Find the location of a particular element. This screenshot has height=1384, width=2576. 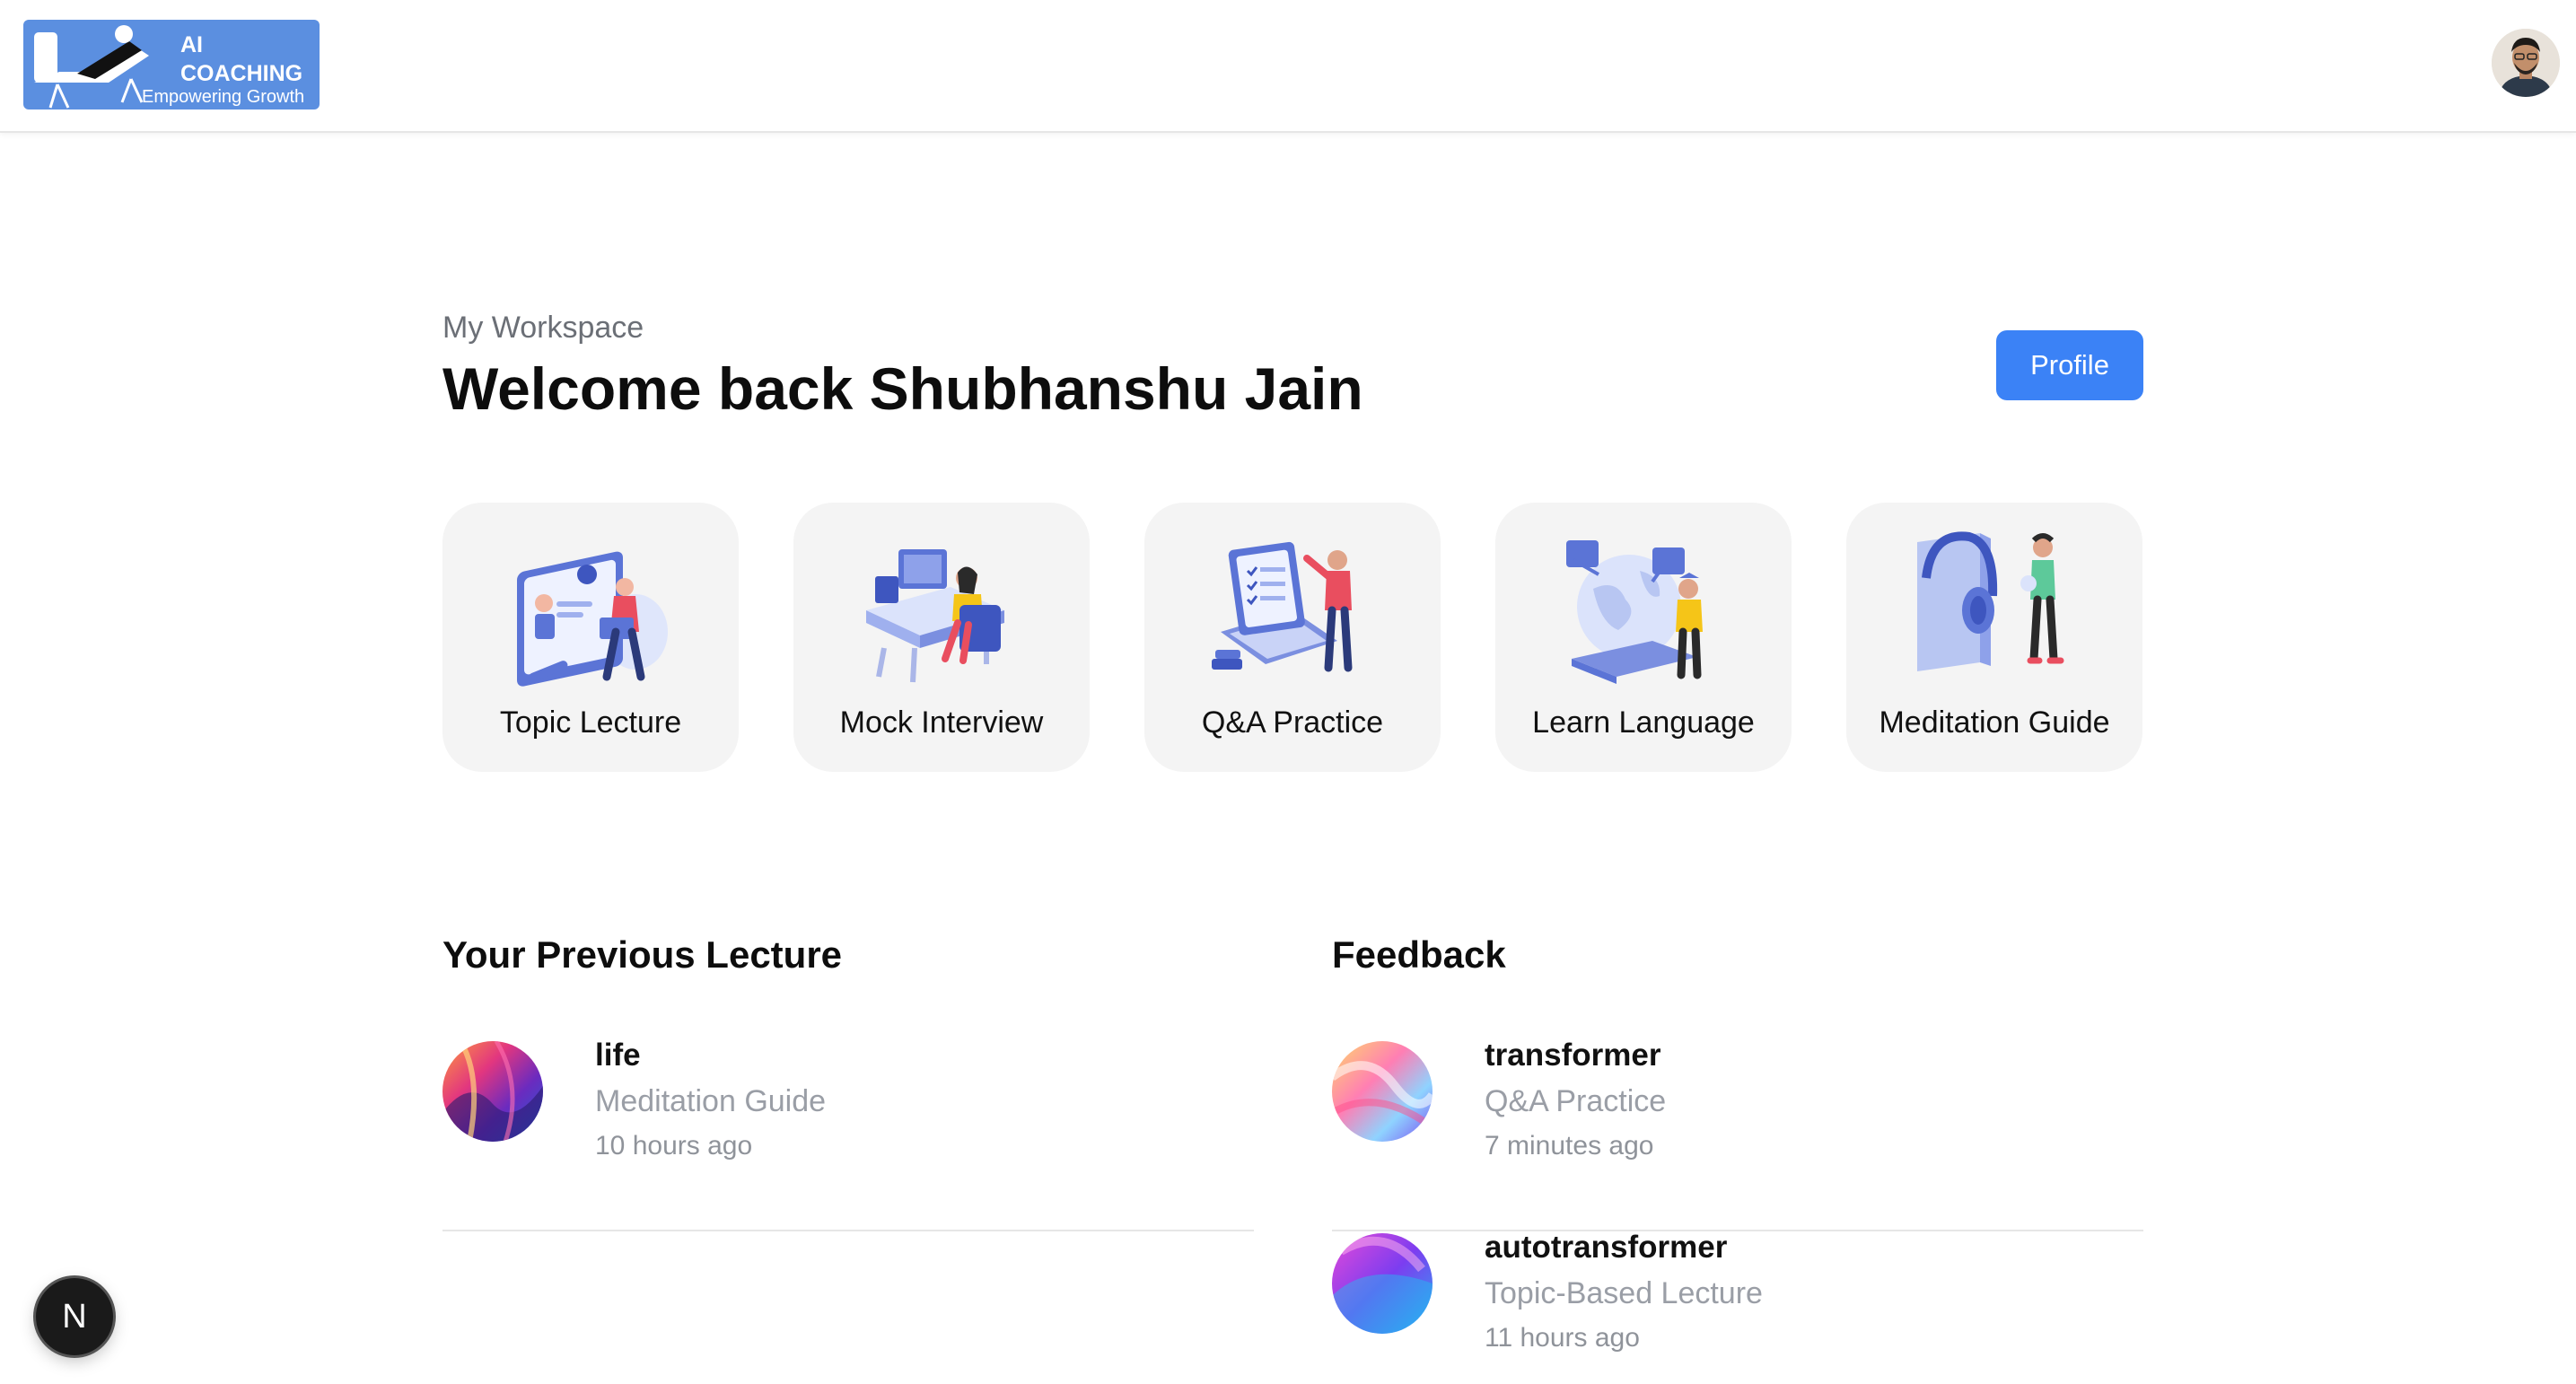

feature-card-mock-interview: Mock Interview is located at coordinates (941, 637).